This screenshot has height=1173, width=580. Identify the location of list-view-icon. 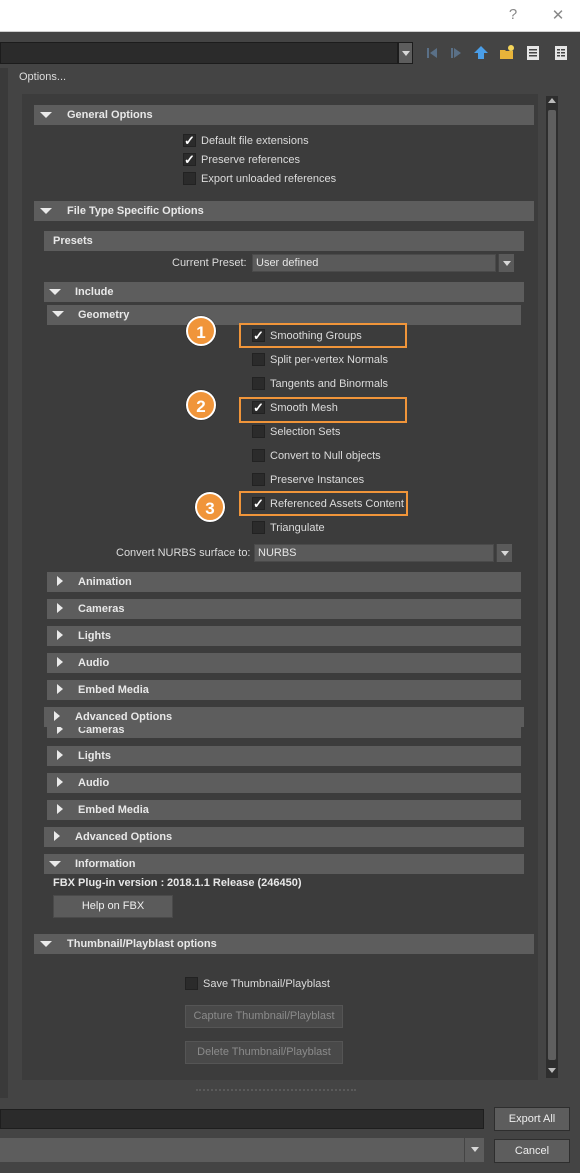
(533, 53).